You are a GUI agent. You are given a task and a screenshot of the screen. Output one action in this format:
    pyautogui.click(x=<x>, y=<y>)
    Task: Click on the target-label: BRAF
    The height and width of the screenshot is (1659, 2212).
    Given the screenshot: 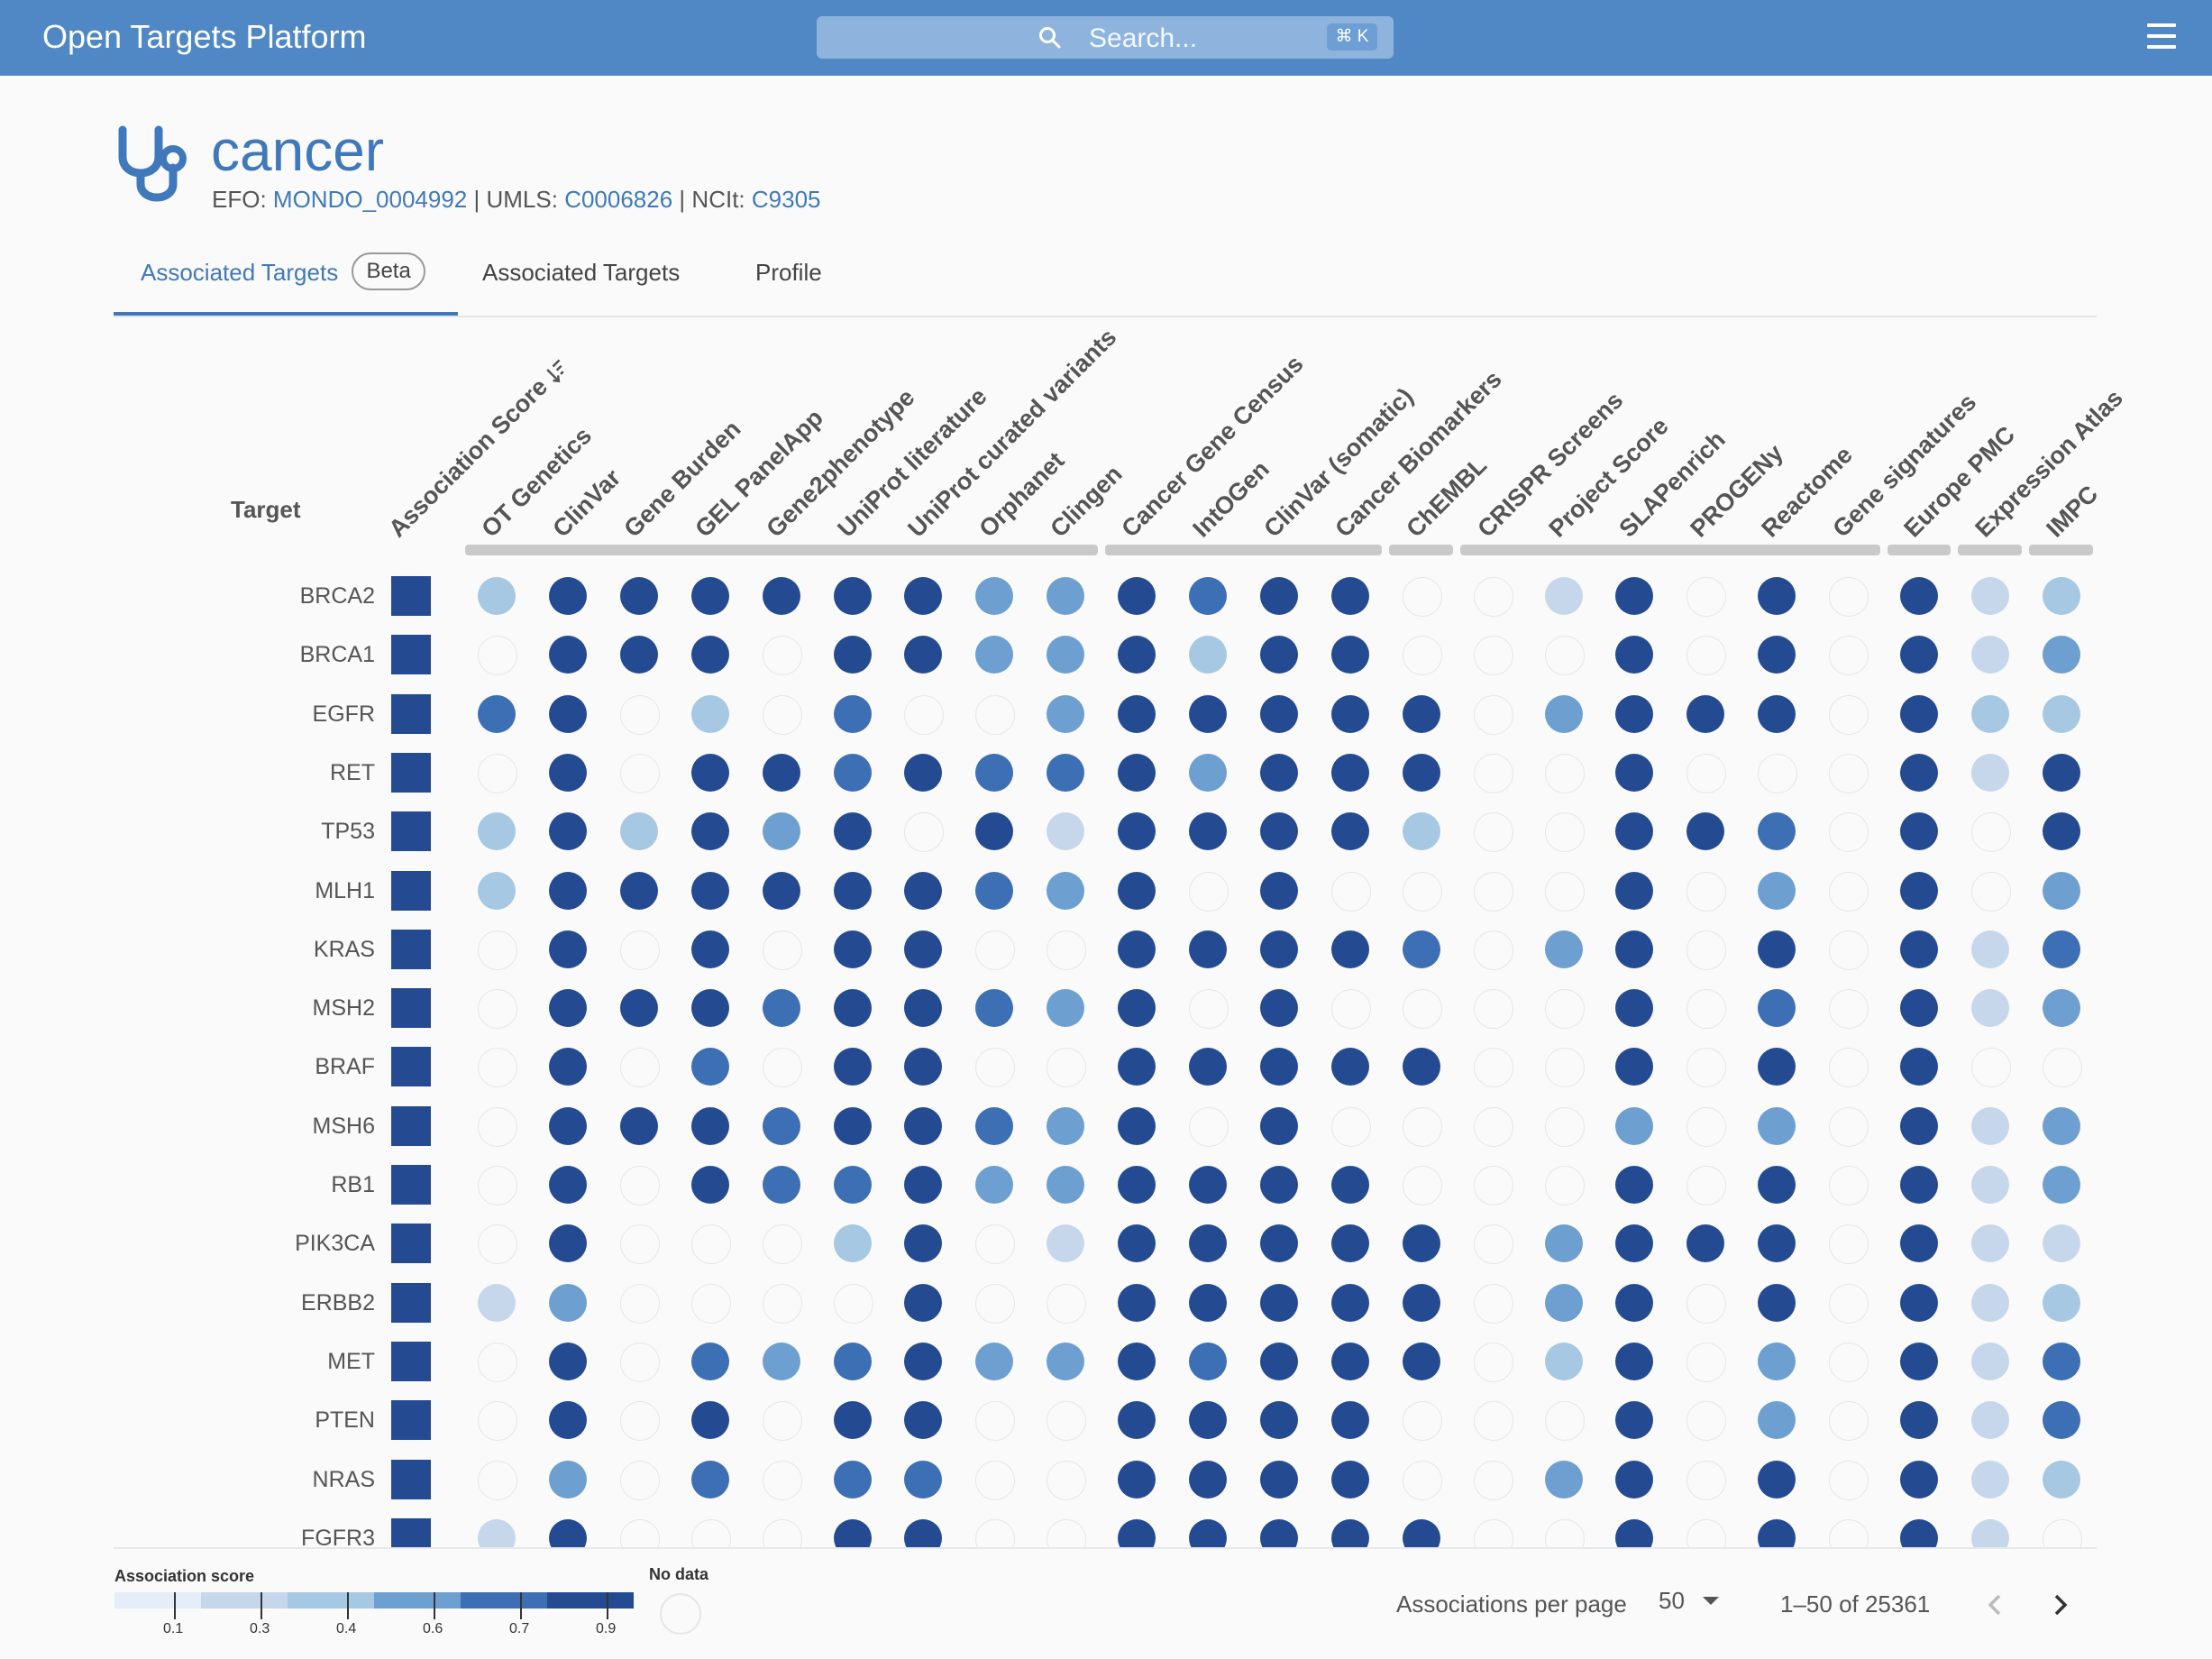 What is the action you would take?
    pyautogui.click(x=303, y=1066)
    